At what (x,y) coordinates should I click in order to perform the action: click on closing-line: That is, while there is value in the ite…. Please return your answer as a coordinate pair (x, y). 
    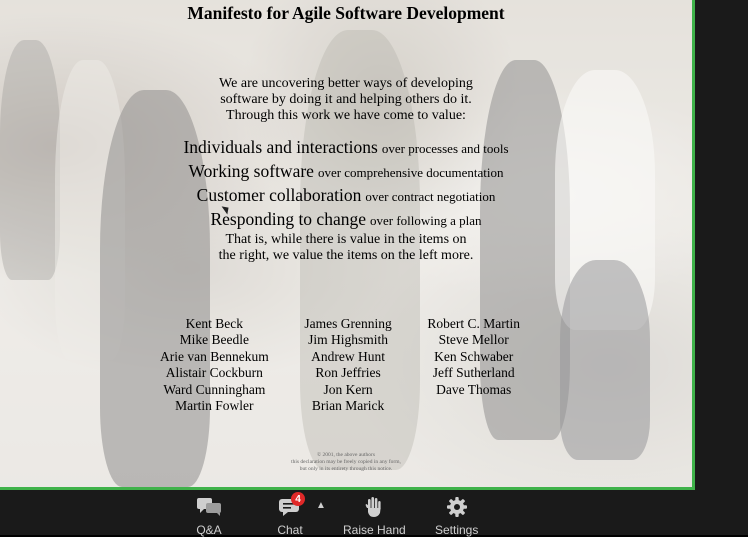
    Looking at the image, I should click on (346, 239).